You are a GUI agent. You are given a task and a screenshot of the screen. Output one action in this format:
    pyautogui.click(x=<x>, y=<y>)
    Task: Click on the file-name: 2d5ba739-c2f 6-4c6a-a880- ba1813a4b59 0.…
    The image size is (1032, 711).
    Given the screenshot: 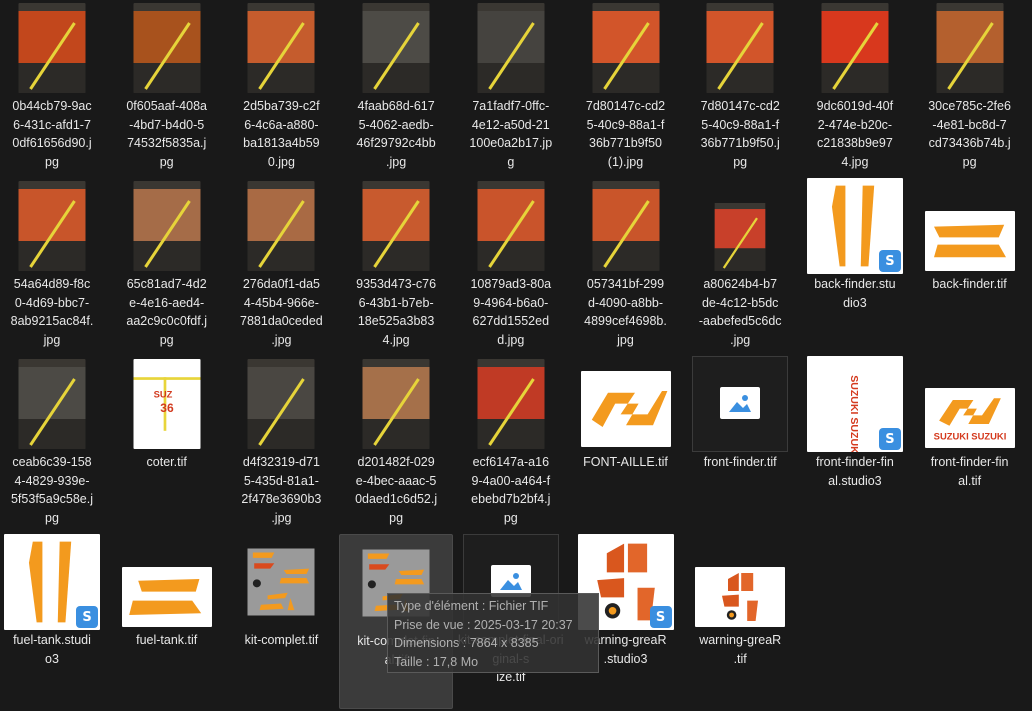 What is the action you would take?
    pyautogui.click(x=281, y=134)
    